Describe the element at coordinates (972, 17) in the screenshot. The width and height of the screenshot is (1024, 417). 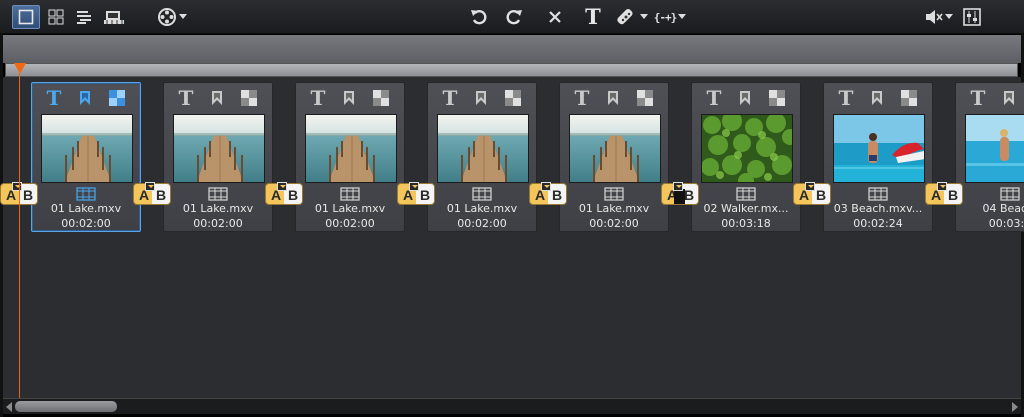
I see `mixer-button` at that location.